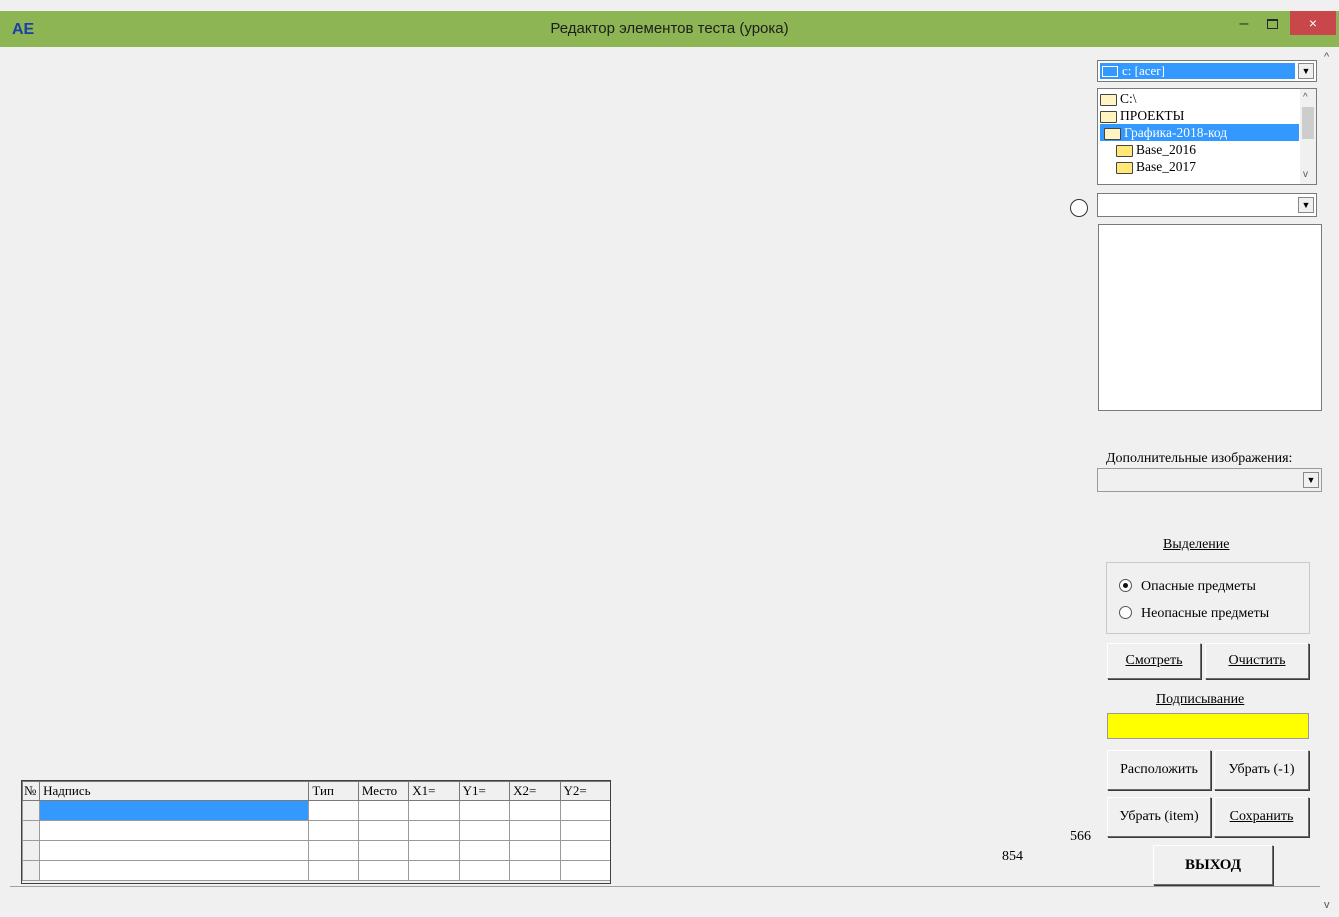 This screenshot has height=917, width=1339. I want to click on readout-b: 854, so click(1012, 856).